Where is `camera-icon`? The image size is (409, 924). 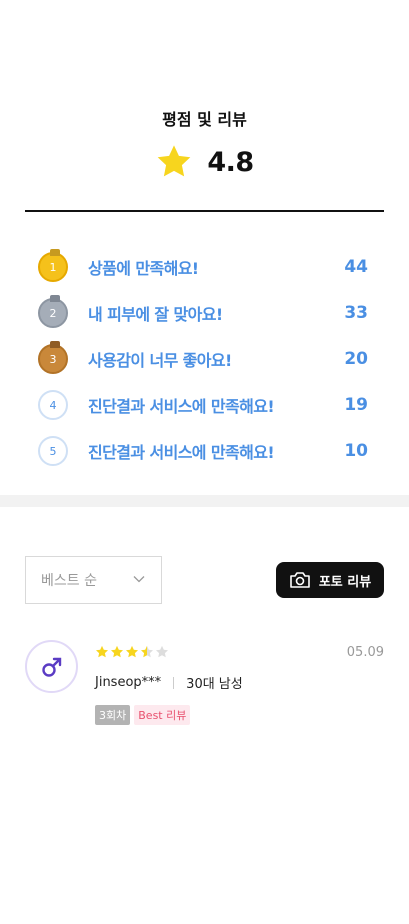
camera-icon is located at coordinates (300, 580).